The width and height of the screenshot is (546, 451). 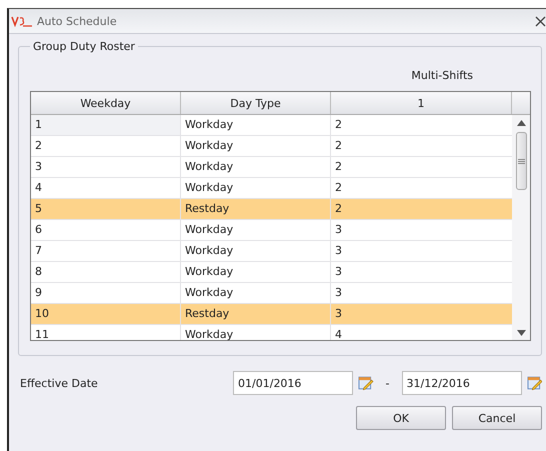 I want to click on scroll-down-icon, so click(x=521, y=333).